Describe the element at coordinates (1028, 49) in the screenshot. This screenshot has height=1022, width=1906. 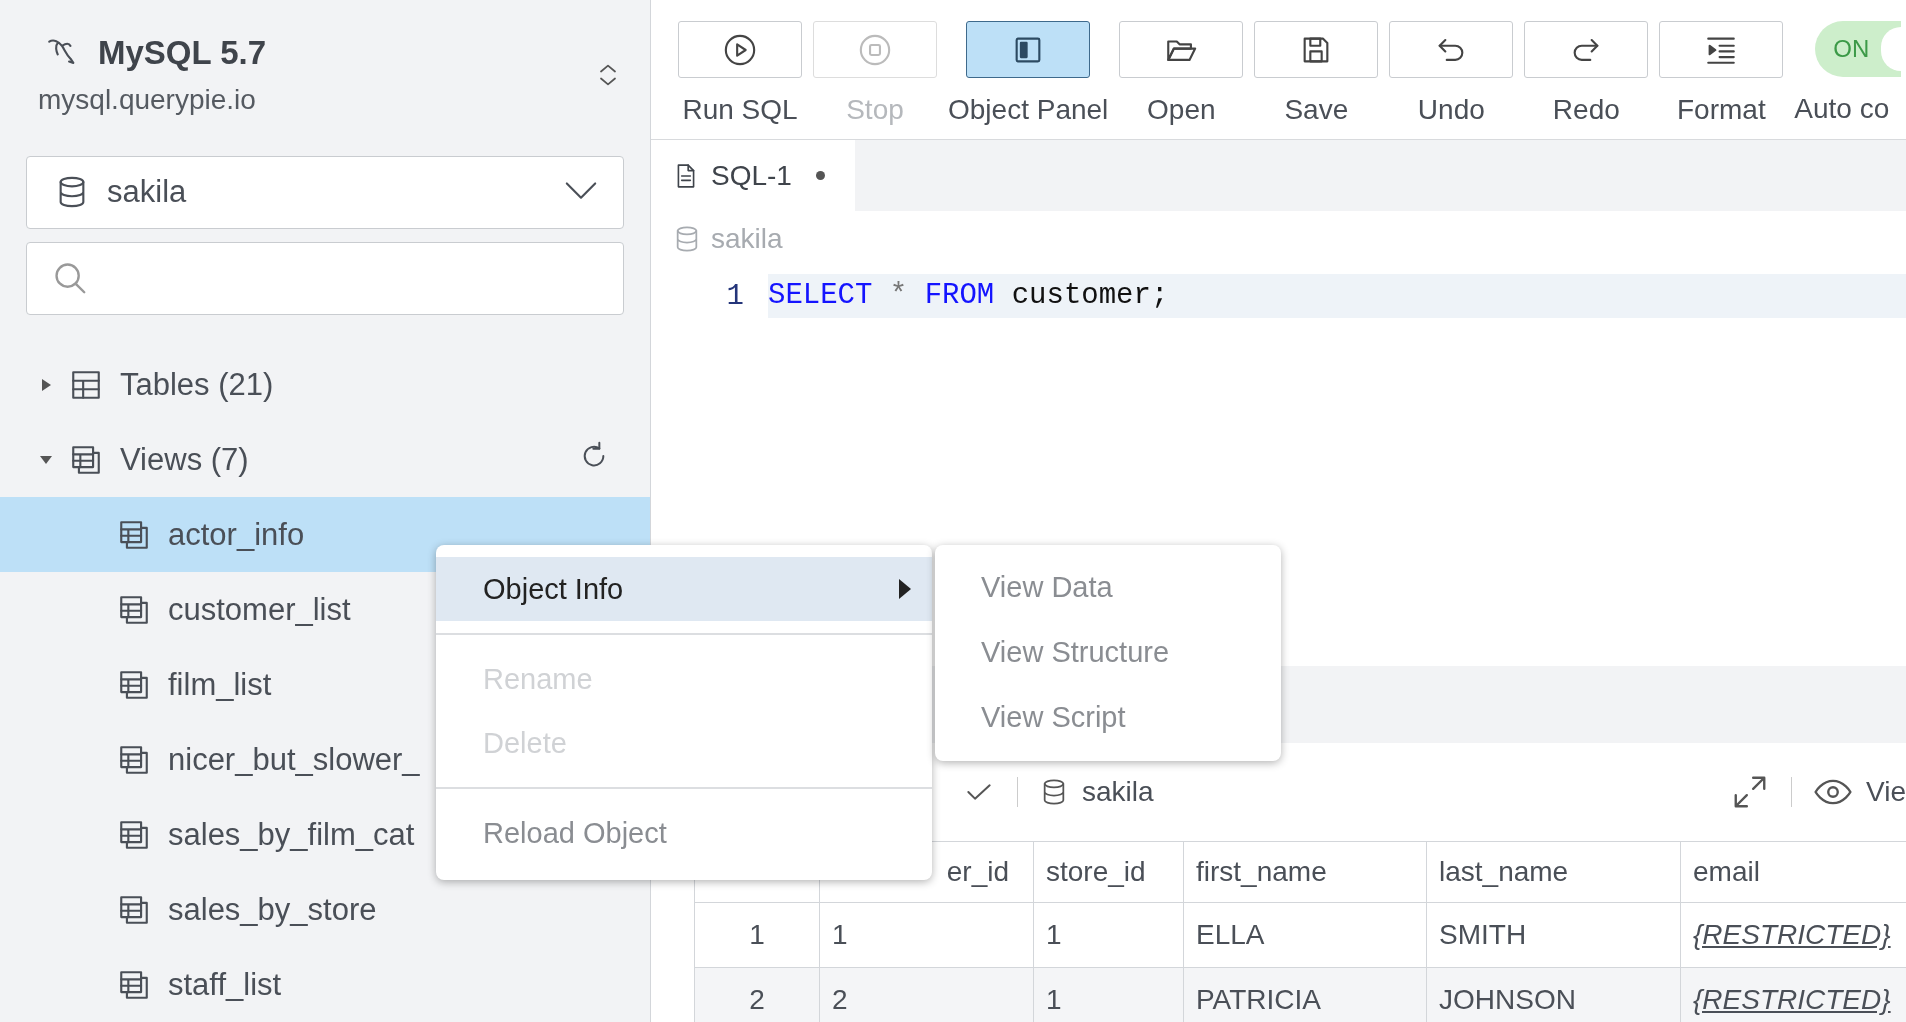
I see `toolbar-button` at that location.